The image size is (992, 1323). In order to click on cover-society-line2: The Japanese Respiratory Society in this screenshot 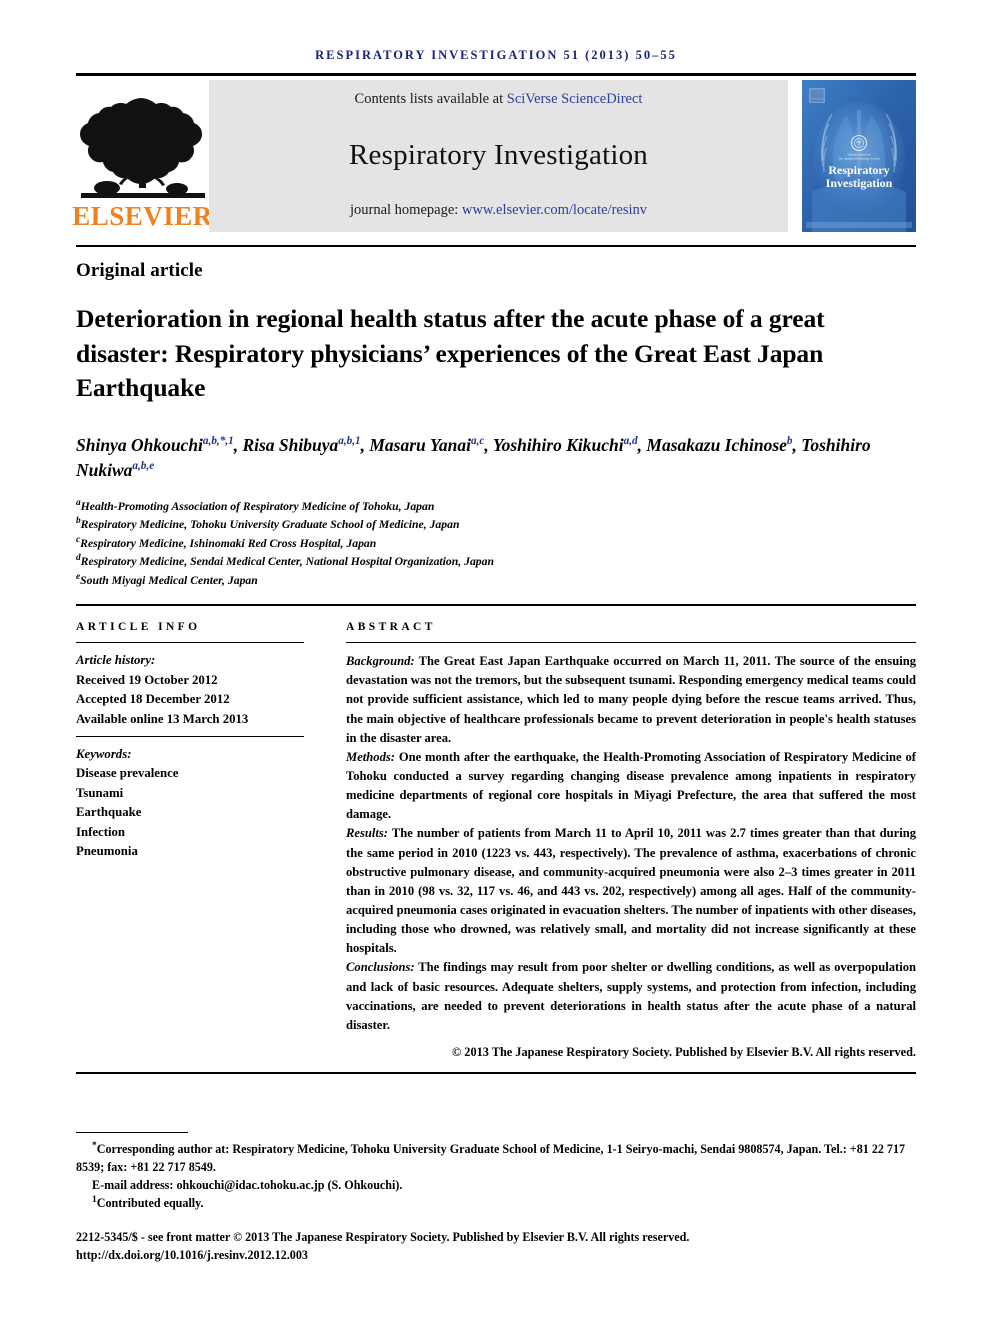, I will do `click(859, 159)`.